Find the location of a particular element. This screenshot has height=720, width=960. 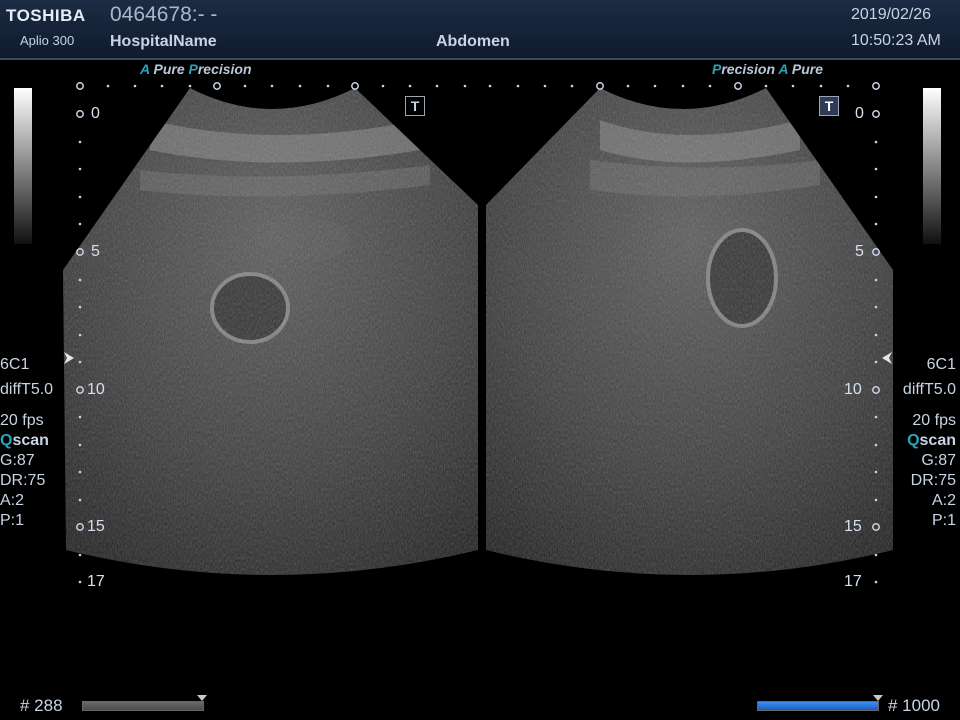

left-depth-0: 0 is located at coordinates (95, 113).